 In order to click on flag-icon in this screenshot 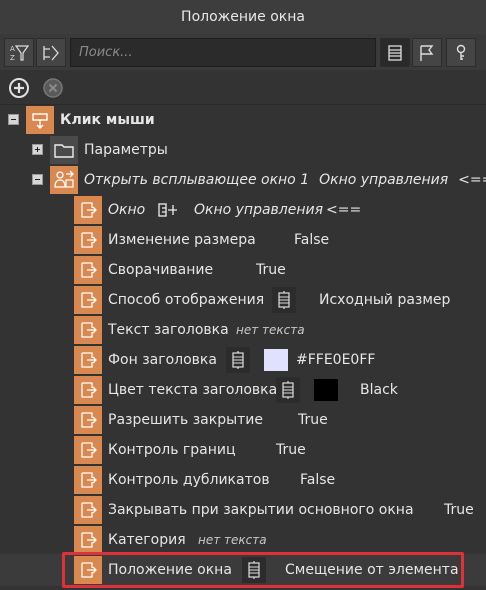, I will do `click(427, 52)`.